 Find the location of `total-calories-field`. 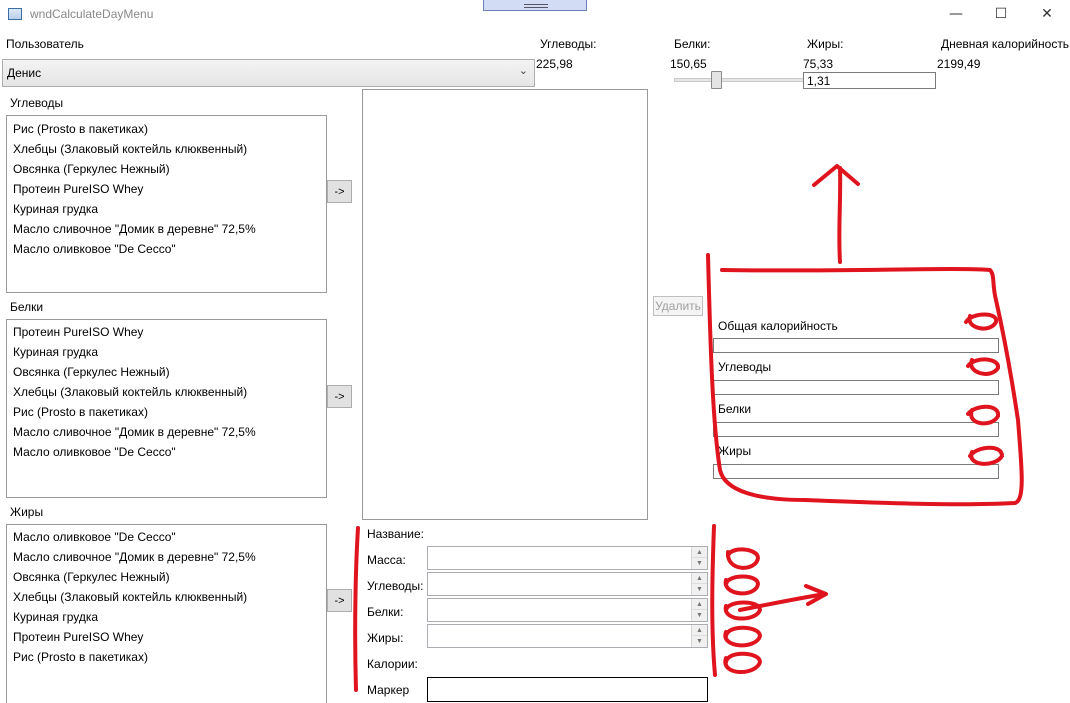

total-calories-field is located at coordinates (856, 345).